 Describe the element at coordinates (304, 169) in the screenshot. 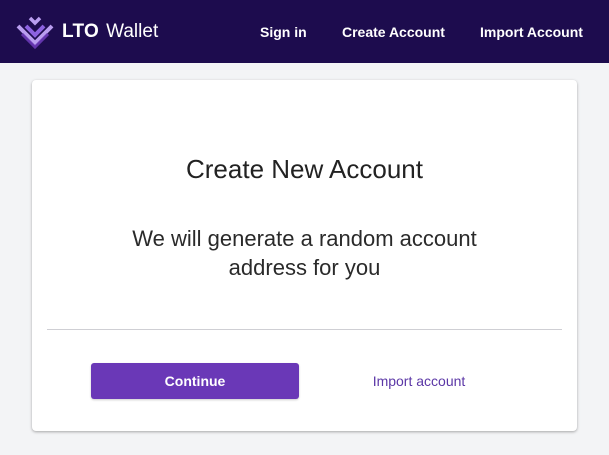

I see `page-title: Create New Account` at that location.